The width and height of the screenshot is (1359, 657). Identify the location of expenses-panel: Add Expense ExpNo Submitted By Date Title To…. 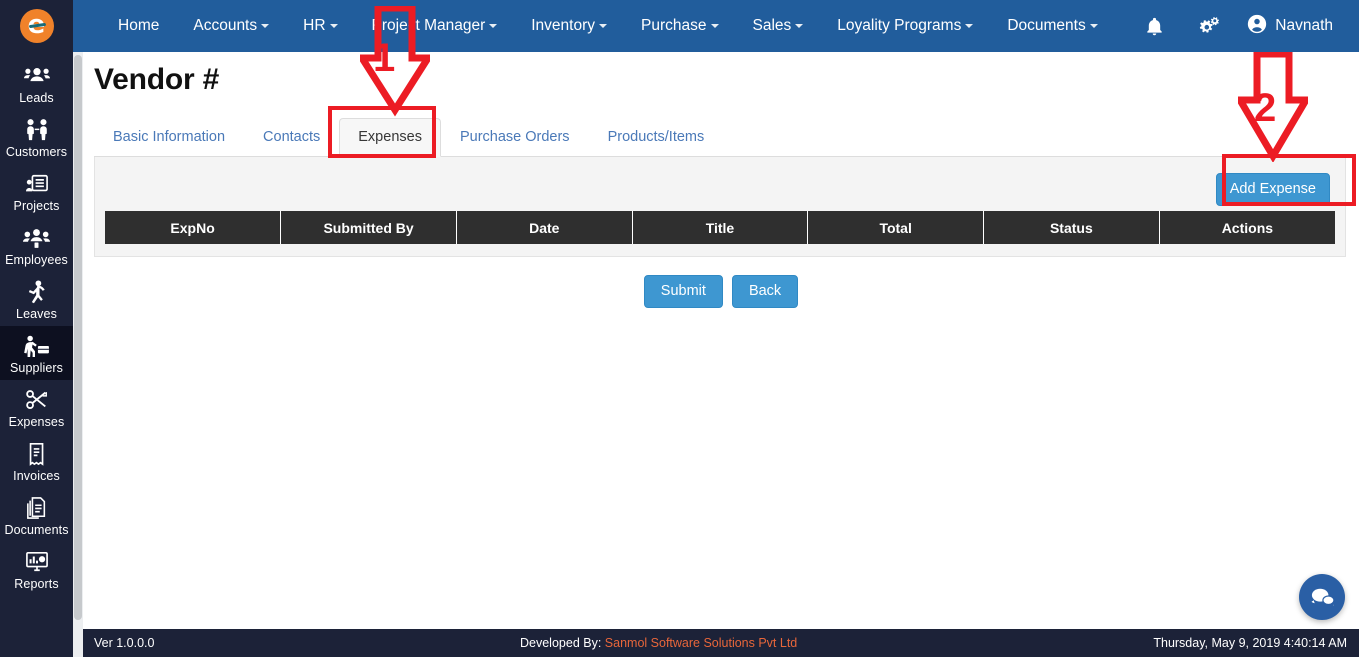
(720, 207).